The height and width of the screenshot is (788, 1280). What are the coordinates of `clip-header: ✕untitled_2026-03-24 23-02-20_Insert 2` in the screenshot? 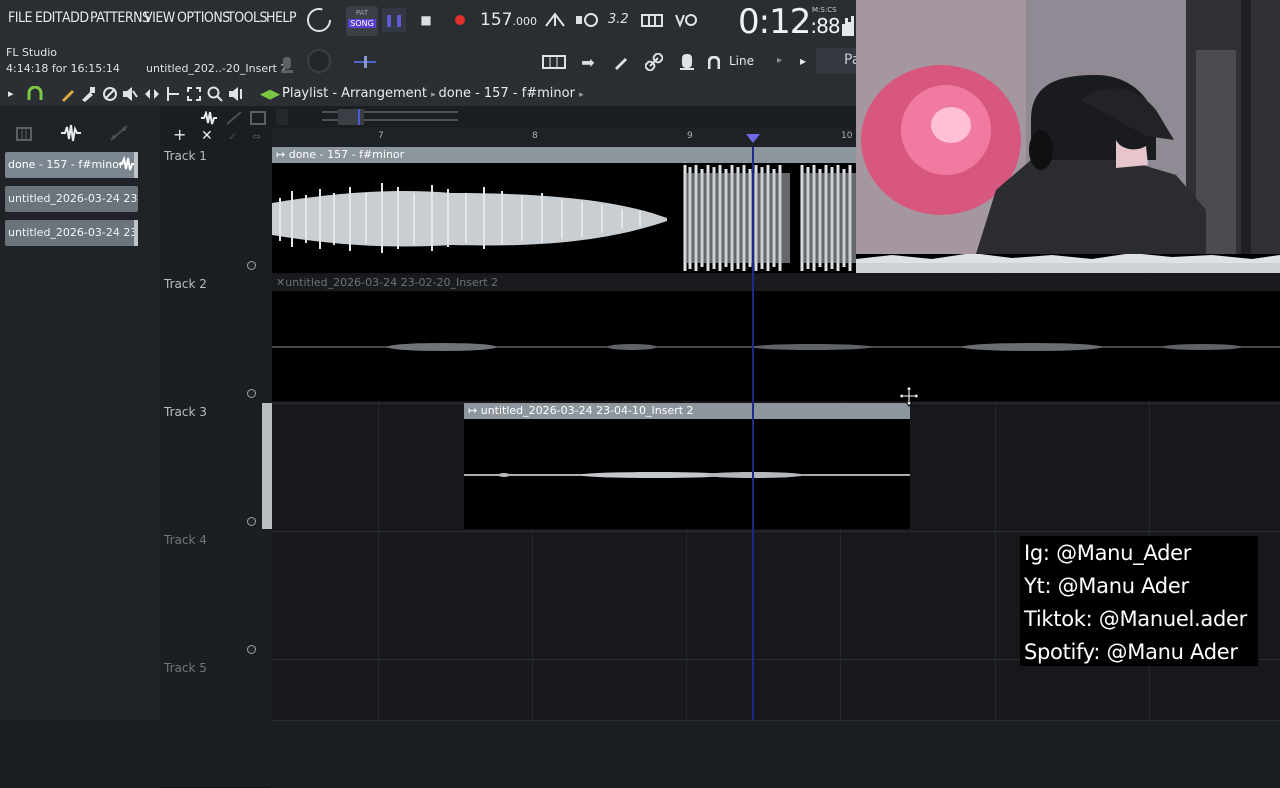 It's located at (776, 283).